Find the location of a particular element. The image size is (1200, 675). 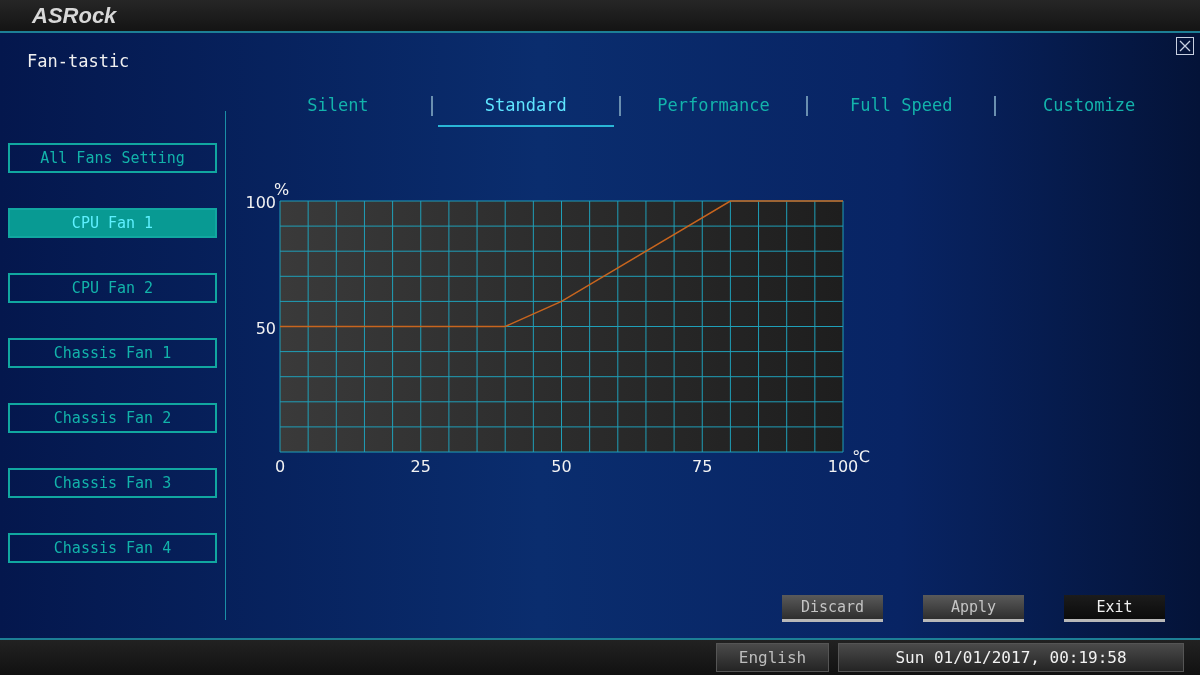

preset-tab: Customize is located at coordinates (1089, 106).